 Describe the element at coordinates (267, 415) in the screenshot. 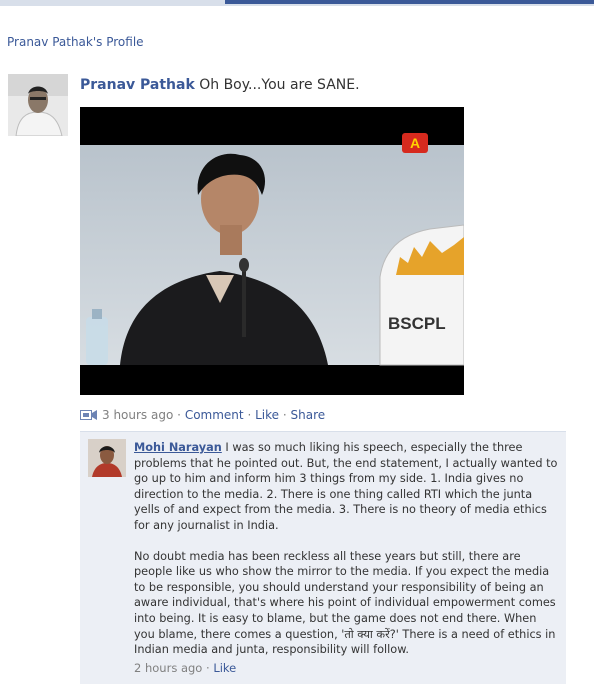

I see `like-link: Like` at that location.